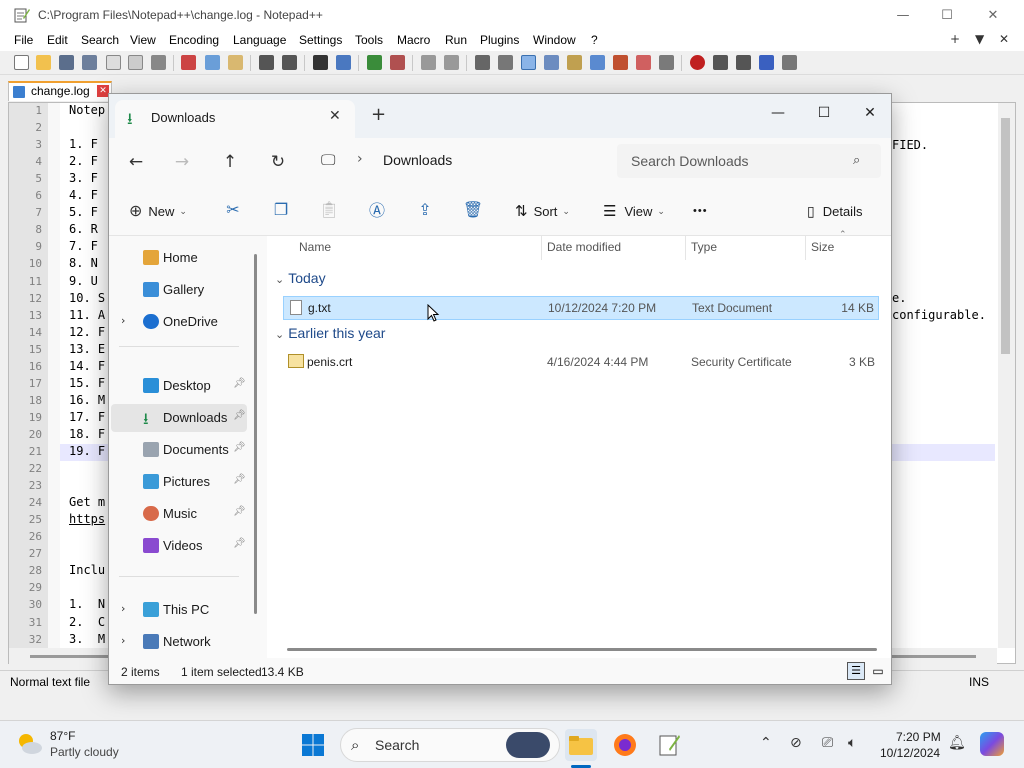  I want to click on nav-item-network: › Network, so click(179, 642).